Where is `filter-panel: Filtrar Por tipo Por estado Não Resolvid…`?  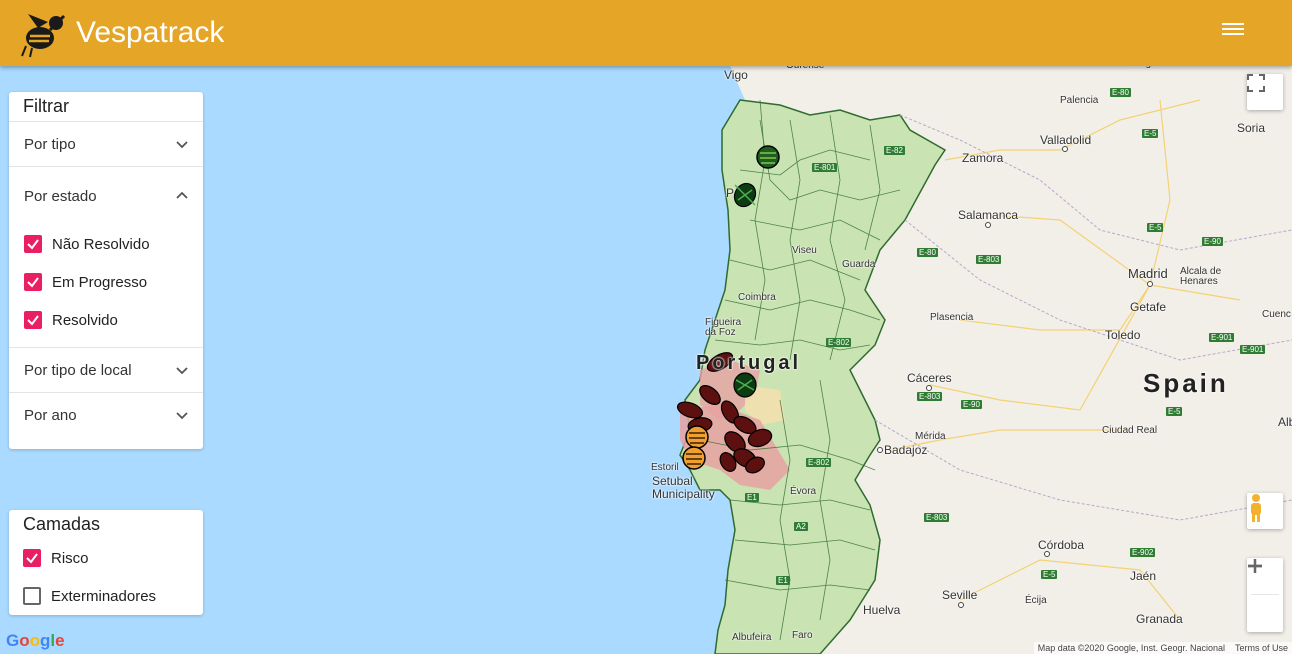 filter-panel: Filtrar Por tipo Por estado Não Resolvid… is located at coordinates (106, 270).